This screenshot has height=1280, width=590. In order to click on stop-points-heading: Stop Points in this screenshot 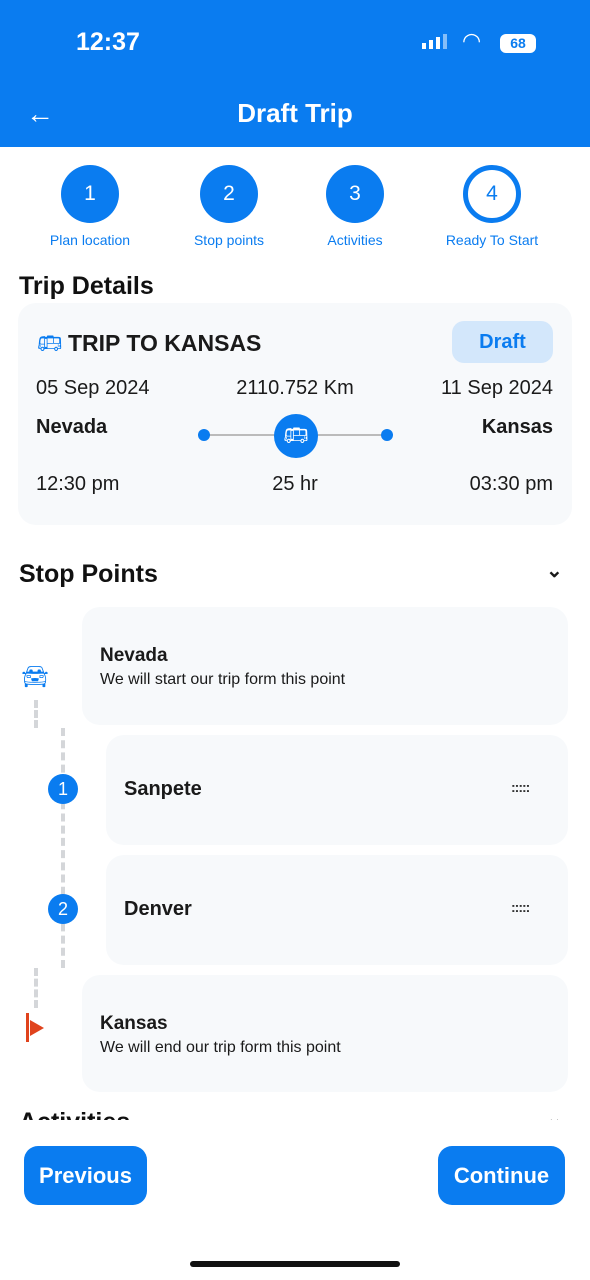, I will do `click(88, 574)`.